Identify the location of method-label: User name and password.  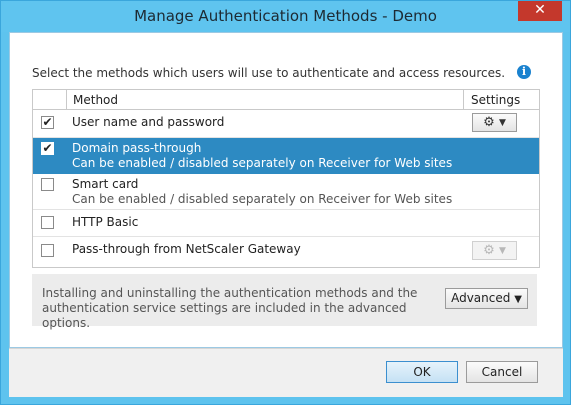
(148, 122).